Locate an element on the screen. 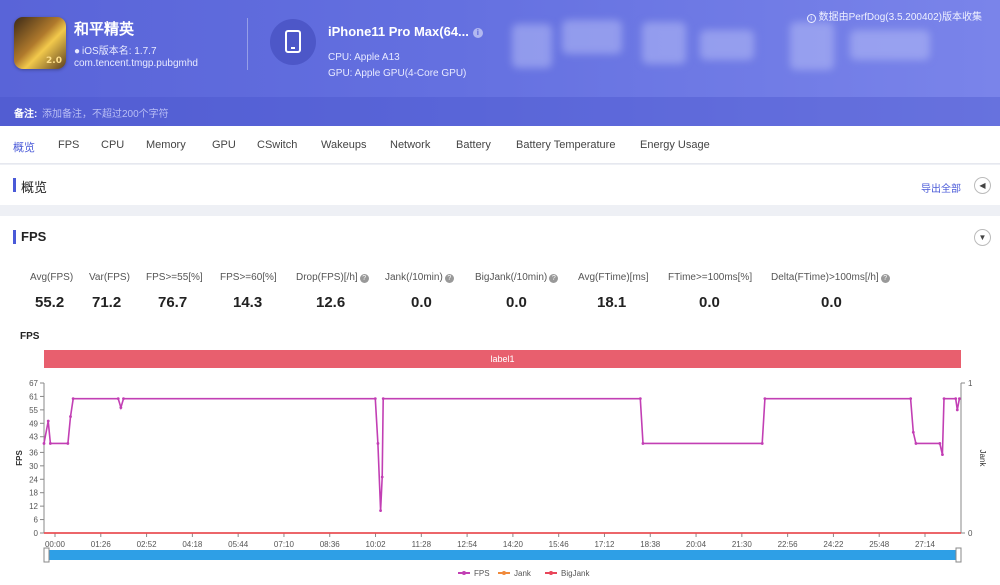 This screenshot has width=1000, height=585. x-tick-label: 18:38 is located at coordinates (650, 544).